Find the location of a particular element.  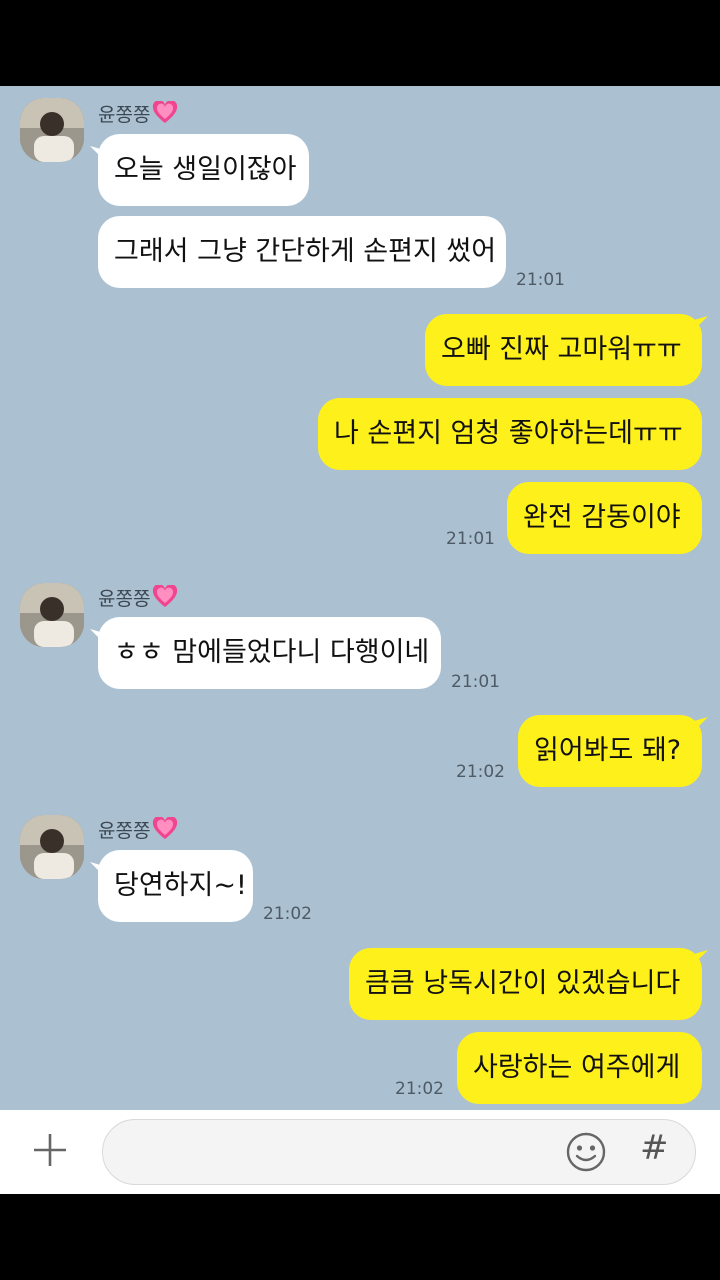

message-bubble-sent: 오빠 진짜 고마워ㅠㅠ is located at coordinates (563, 350).